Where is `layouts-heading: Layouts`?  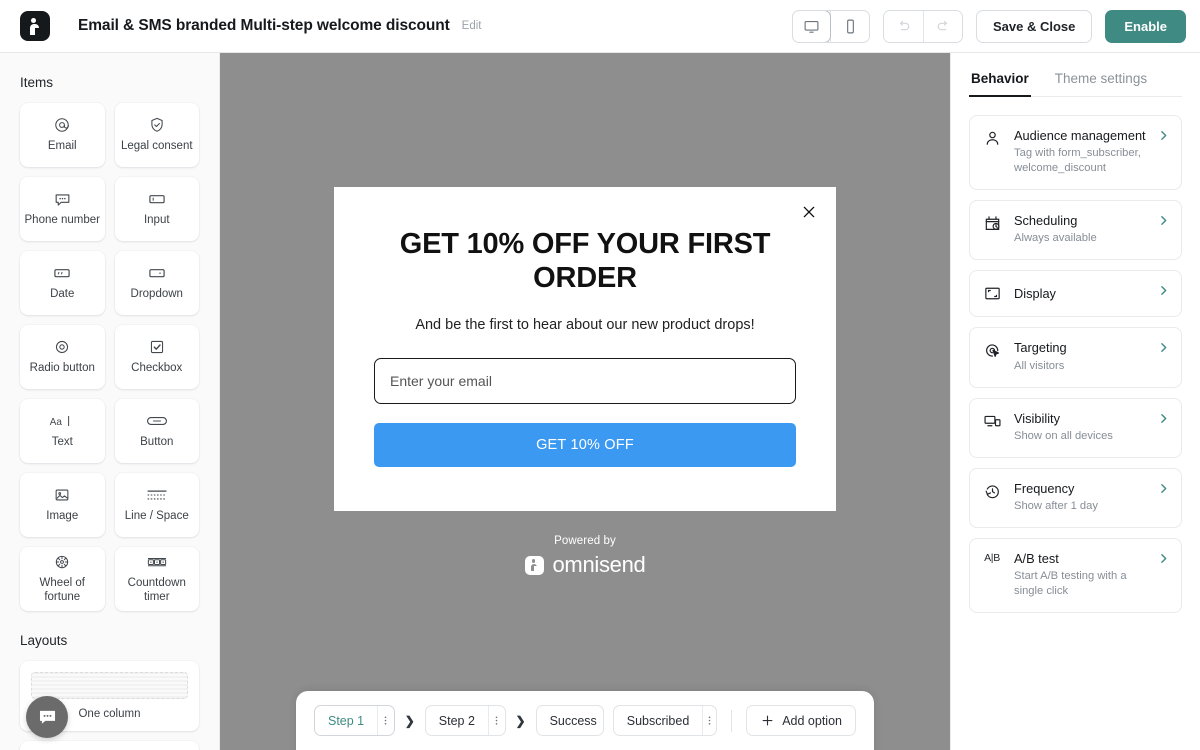 layouts-heading: Layouts is located at coordinates (44, 640).